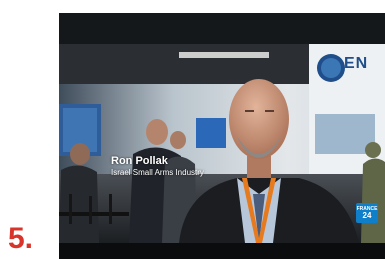 The height and width of the screenshot is (259, 385). Describe the element at coordinates (21, 238) in the screenshot. I see `list-number: 5.` at that location.